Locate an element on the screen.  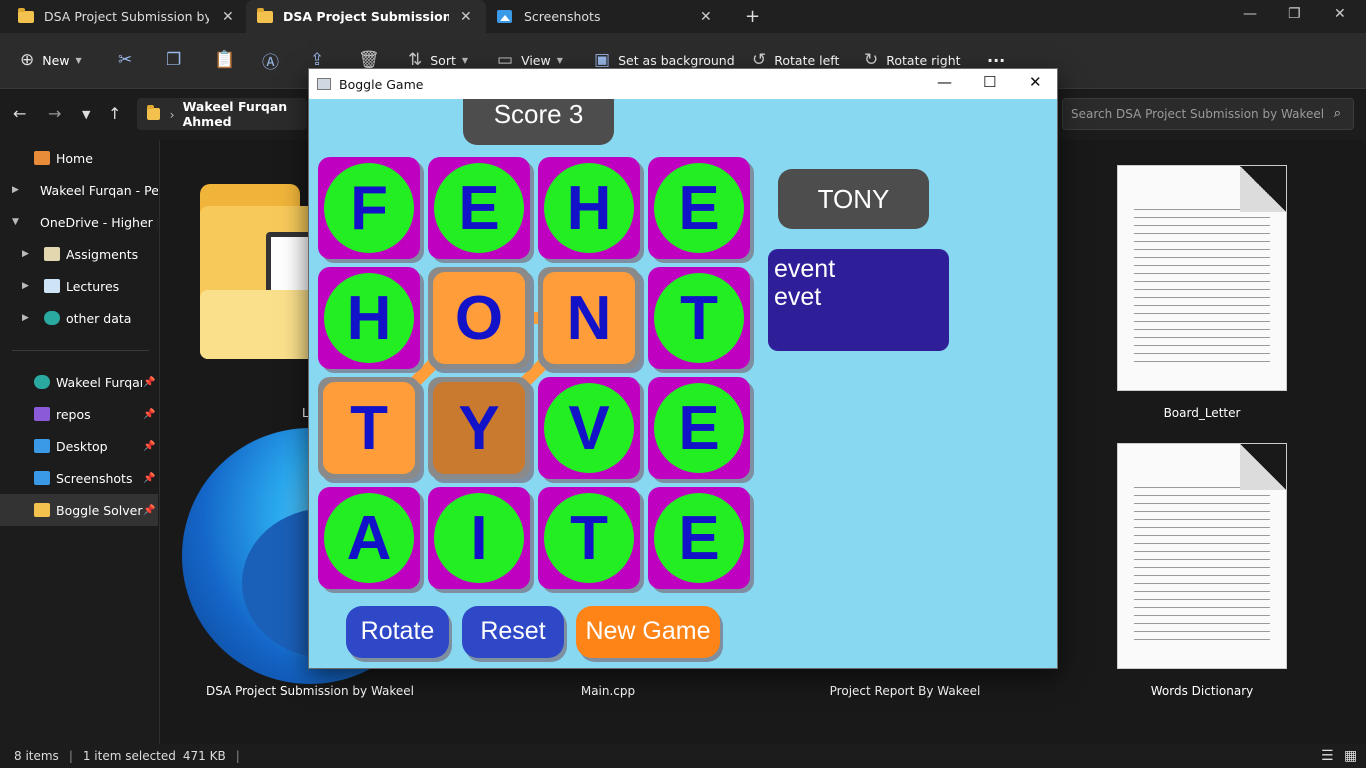
tile-letter: O is located at coordinates (479, 318).